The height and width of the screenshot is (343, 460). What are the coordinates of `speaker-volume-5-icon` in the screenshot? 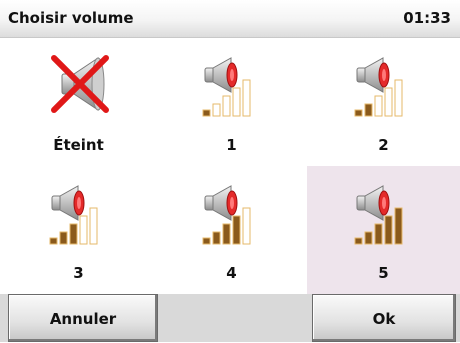 It's located at (378, 215).